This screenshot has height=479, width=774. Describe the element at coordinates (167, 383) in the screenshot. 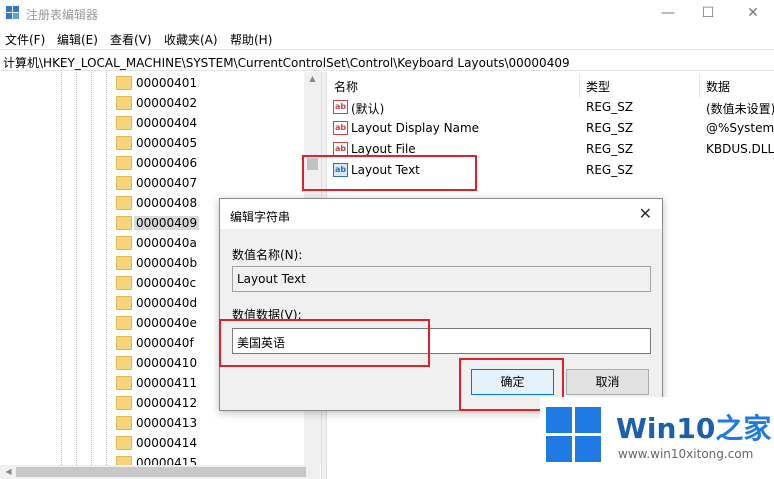

I see `tree-item-label: 00000411` at that location.